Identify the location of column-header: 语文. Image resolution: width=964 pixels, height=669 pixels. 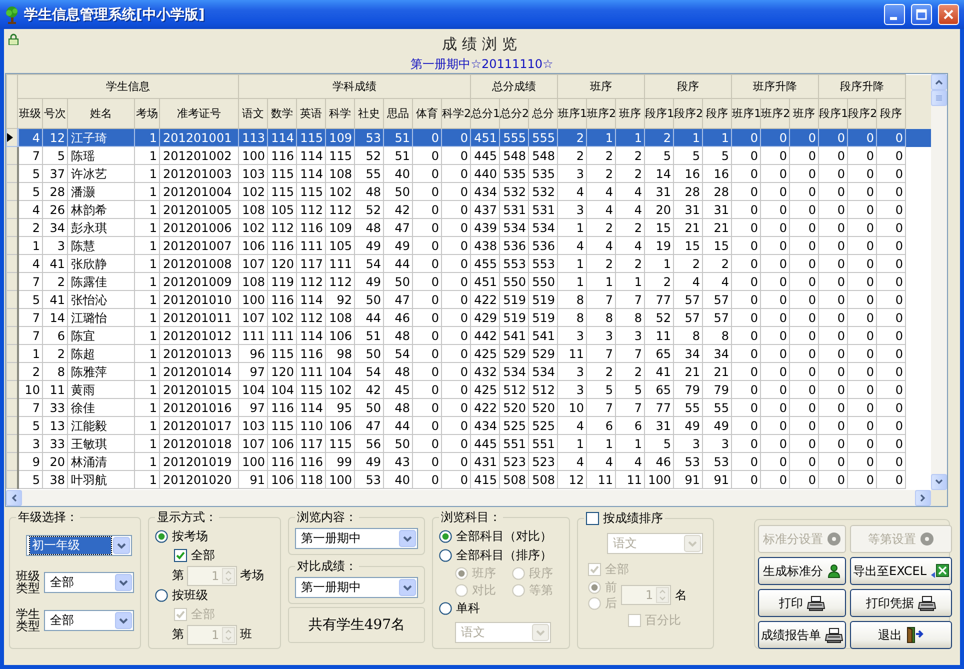
(253, 113).